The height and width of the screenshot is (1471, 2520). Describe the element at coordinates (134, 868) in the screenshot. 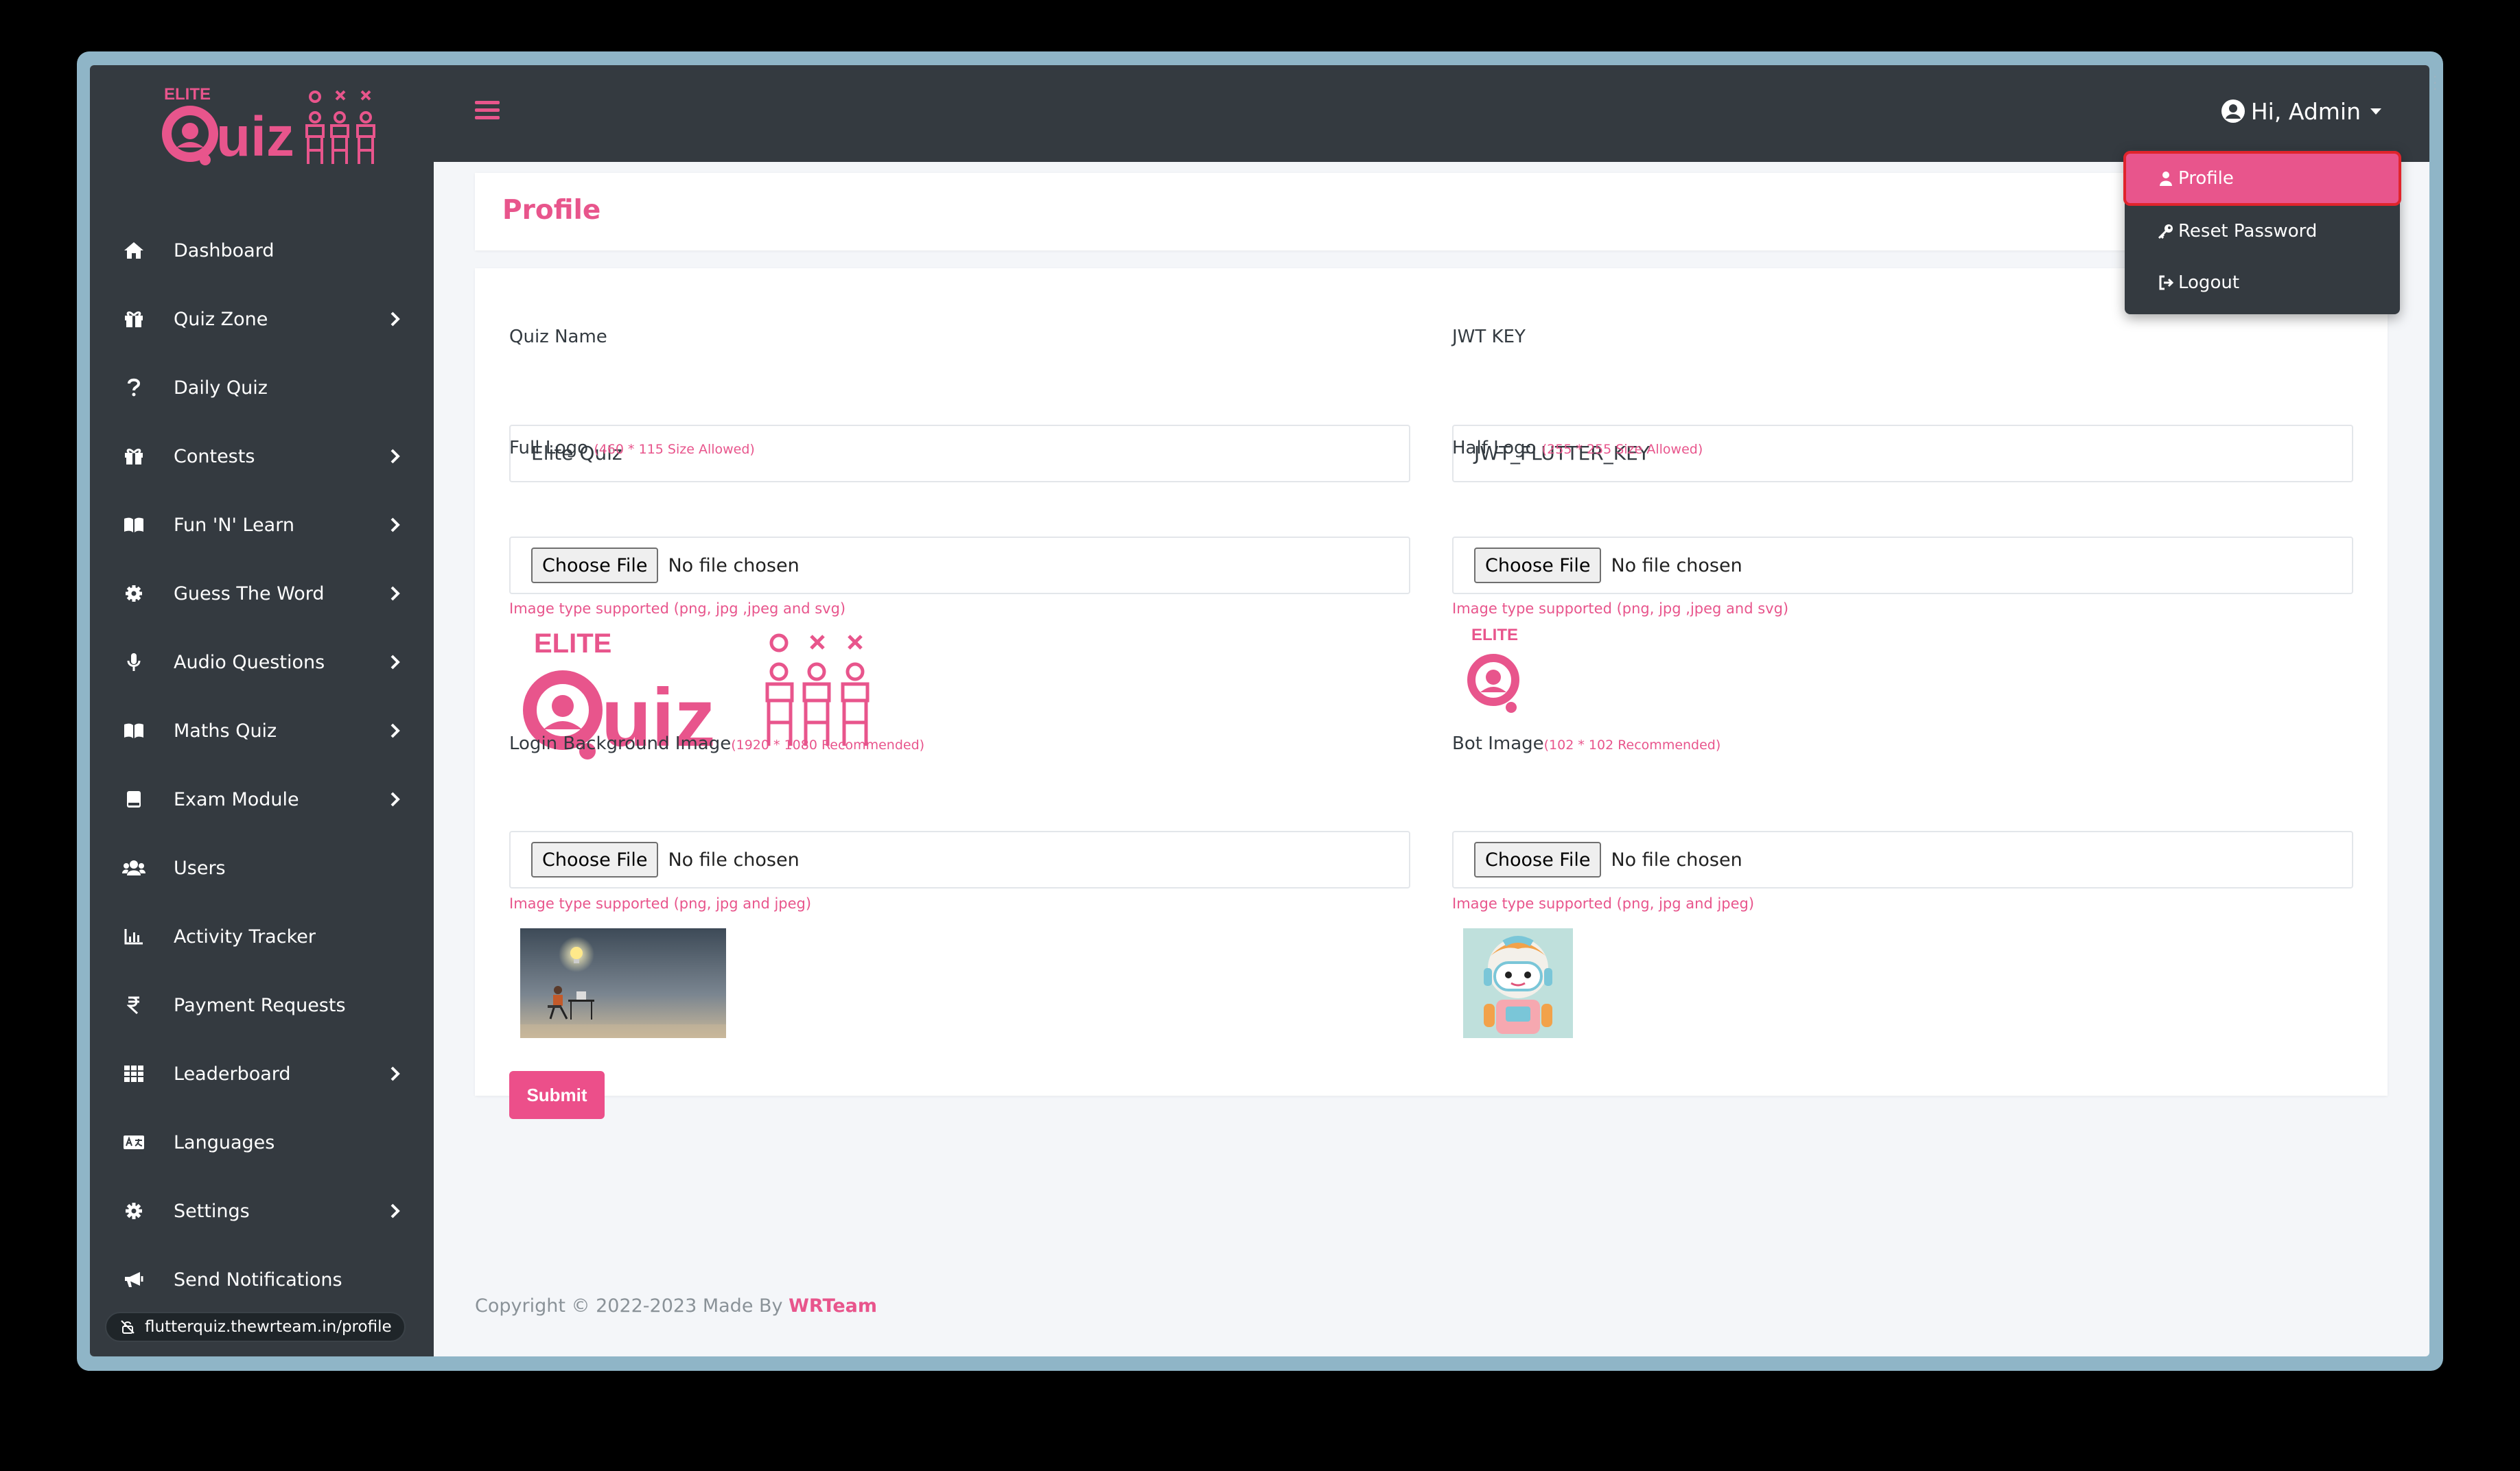

I see `users-icon` at that location.